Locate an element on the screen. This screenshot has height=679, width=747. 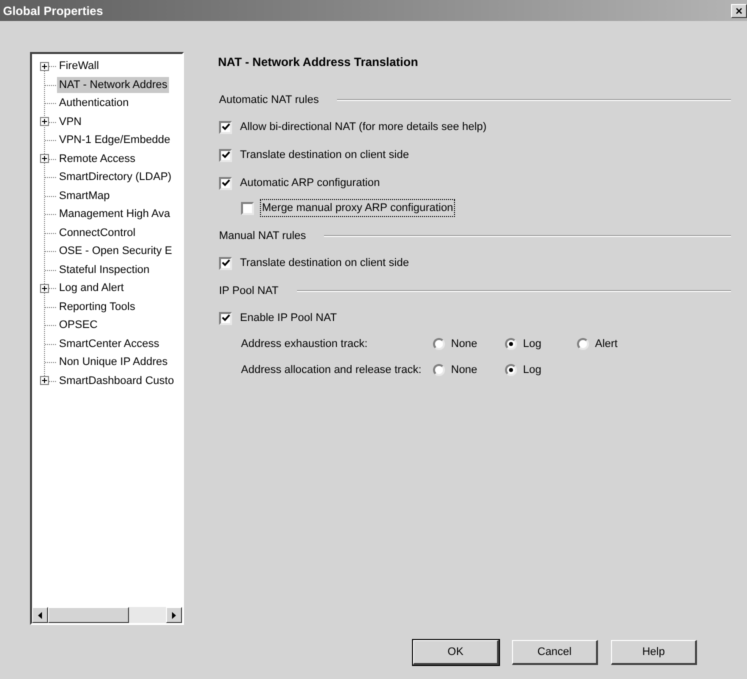
window-title: Global Properties is located at coordinates (53, 11).